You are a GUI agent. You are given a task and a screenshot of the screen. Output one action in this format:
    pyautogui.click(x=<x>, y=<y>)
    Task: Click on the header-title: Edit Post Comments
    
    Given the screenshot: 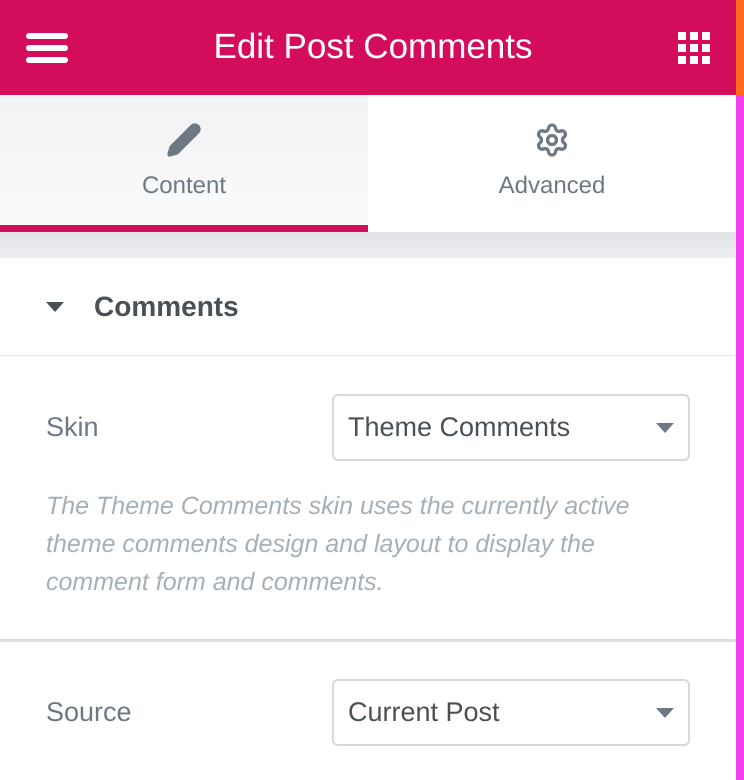 What is the action you would take?
    pyautogui.click(x=373, y=47)
    